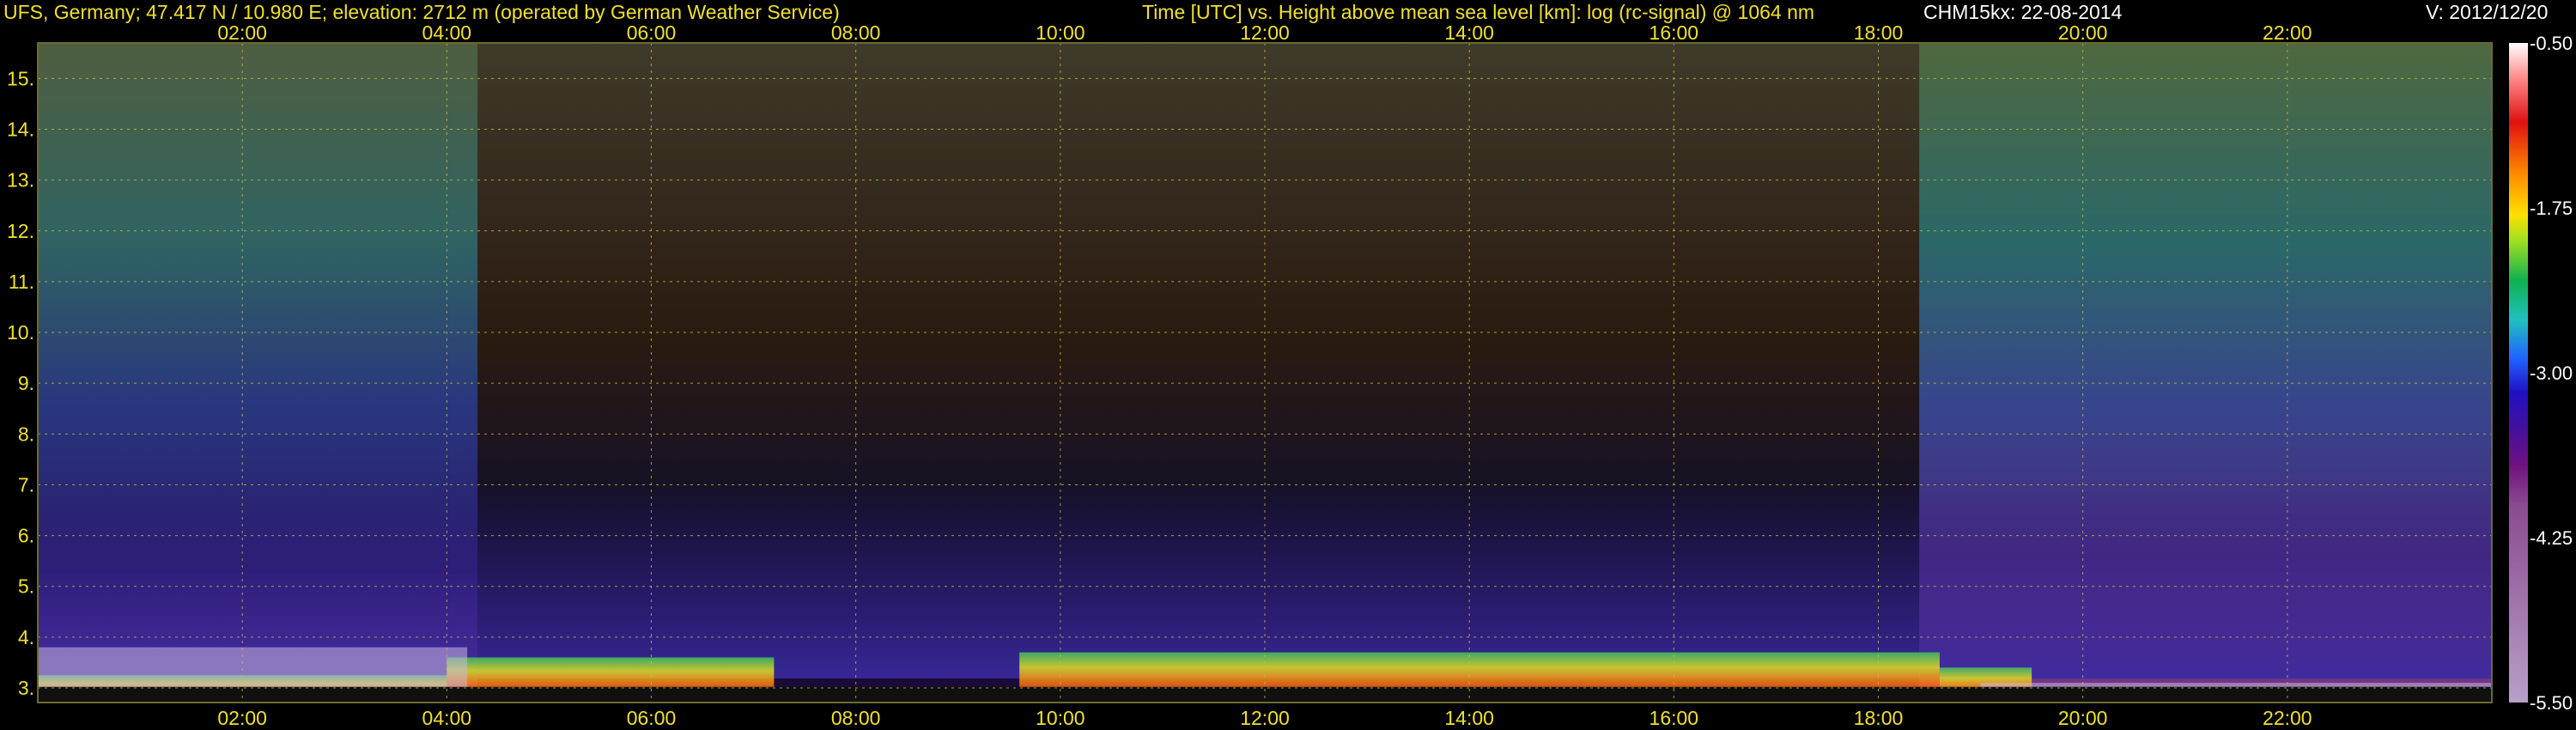  Describe the element at coordinates (26, 383) in the screenshot. I see `y-tick-label: 9.` at that location.